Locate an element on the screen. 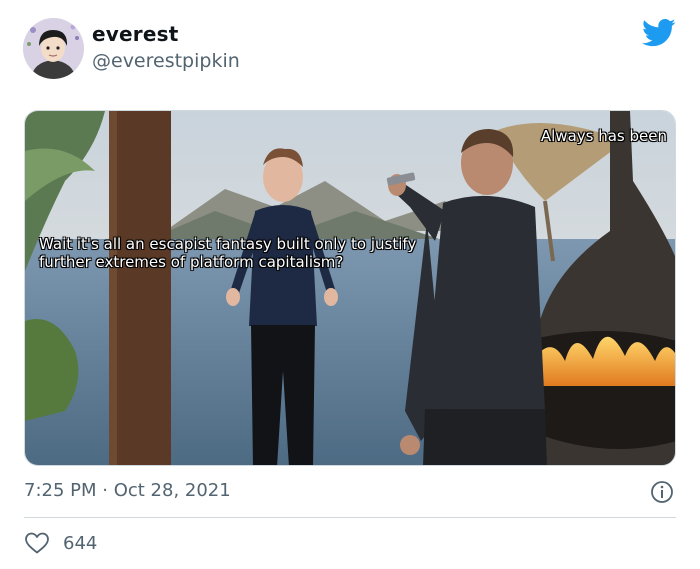  tweet-timestamp: 7:25 PM · Oct 28, 2021 is located at coordinates (127, 490).